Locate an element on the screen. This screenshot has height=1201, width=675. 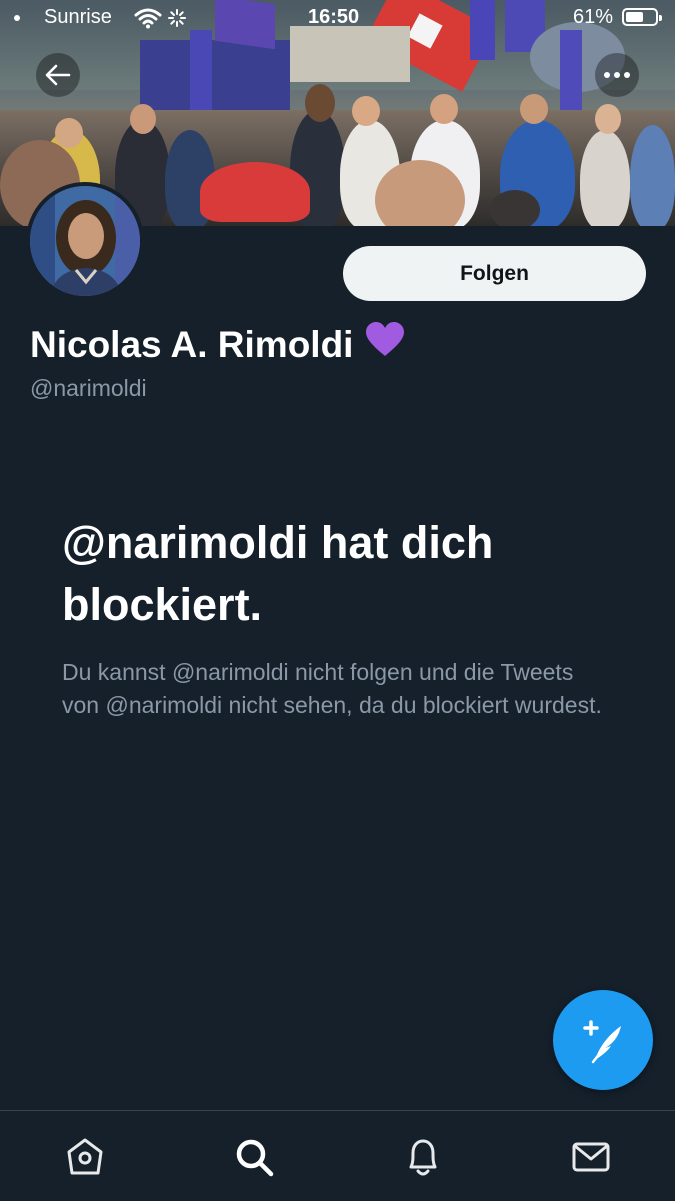
home-icon is located at coordinates (85, 1156).